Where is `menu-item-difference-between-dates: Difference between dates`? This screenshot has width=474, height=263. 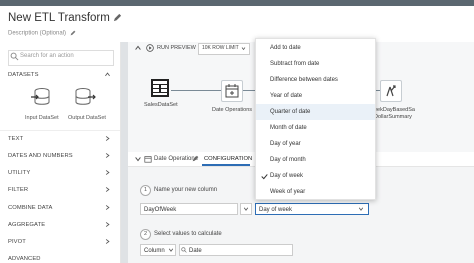
menu-item-difference-between-dates: Difference between dates is located at coordinates (304, 80).